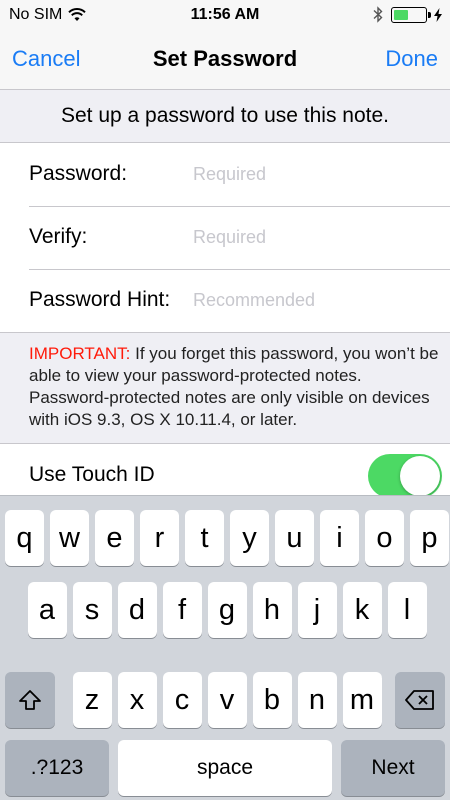 The image size is (450, 800). Describe the element at coordinates (114, 538) in the screenshot. I see `key-e: e` at that location.